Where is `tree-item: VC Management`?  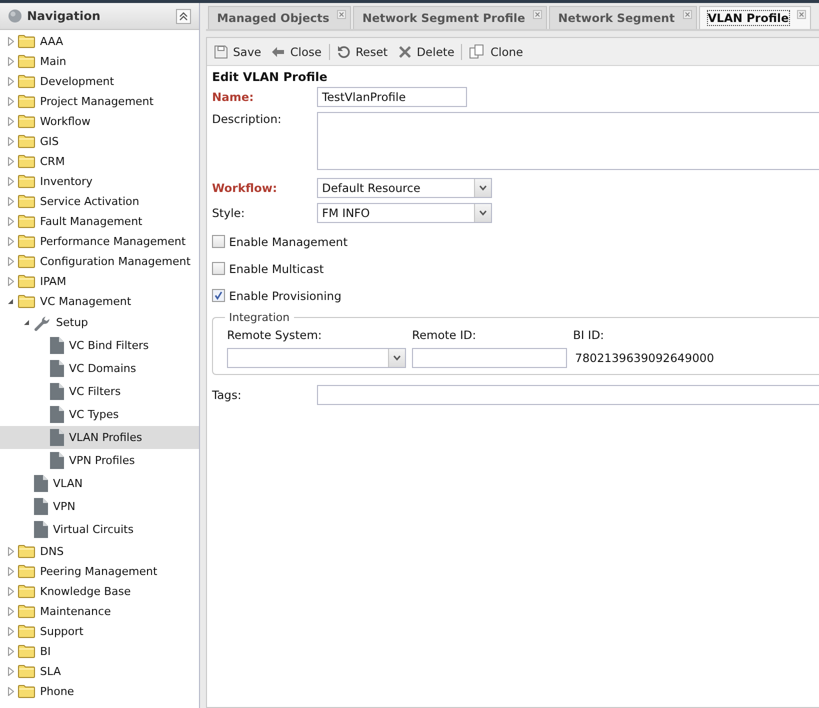 tree-item: VC Management is located at coordinates (99, 301).